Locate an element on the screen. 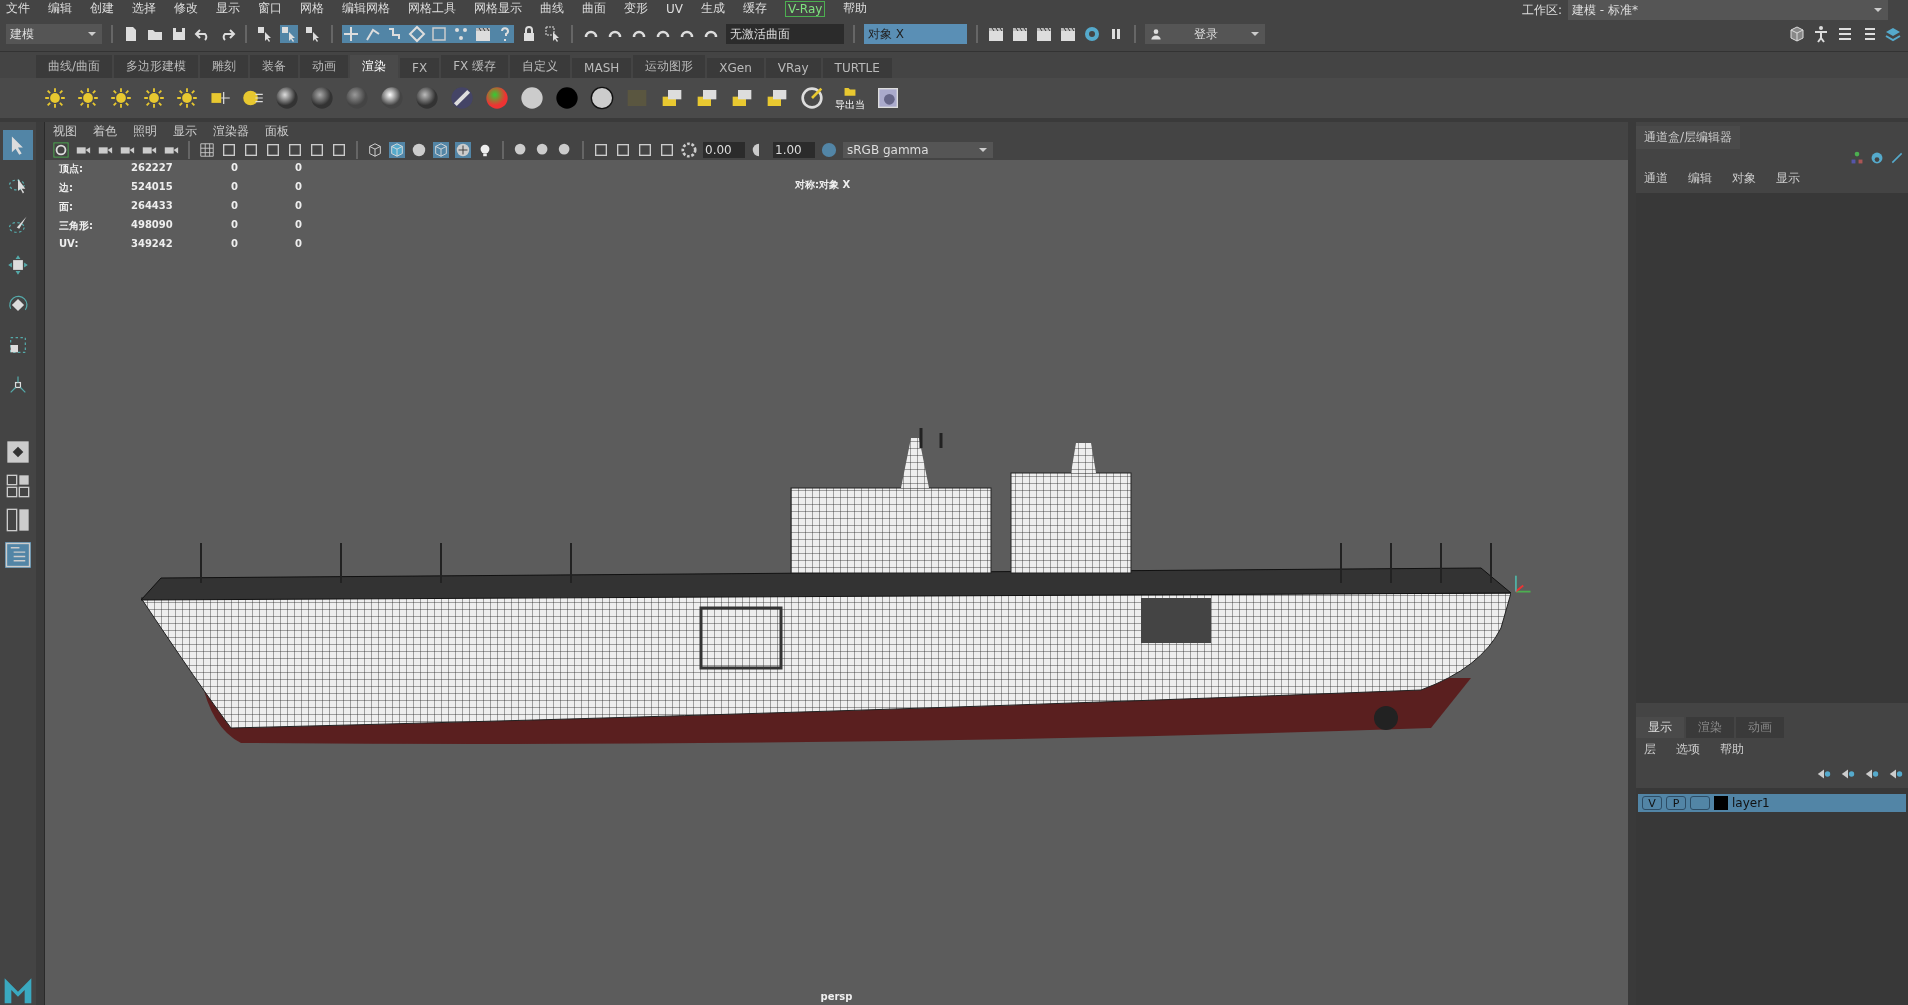 This screenshot has height=1005, width=1908. menu-item: 缓存 is located at coordinates (755, 8).